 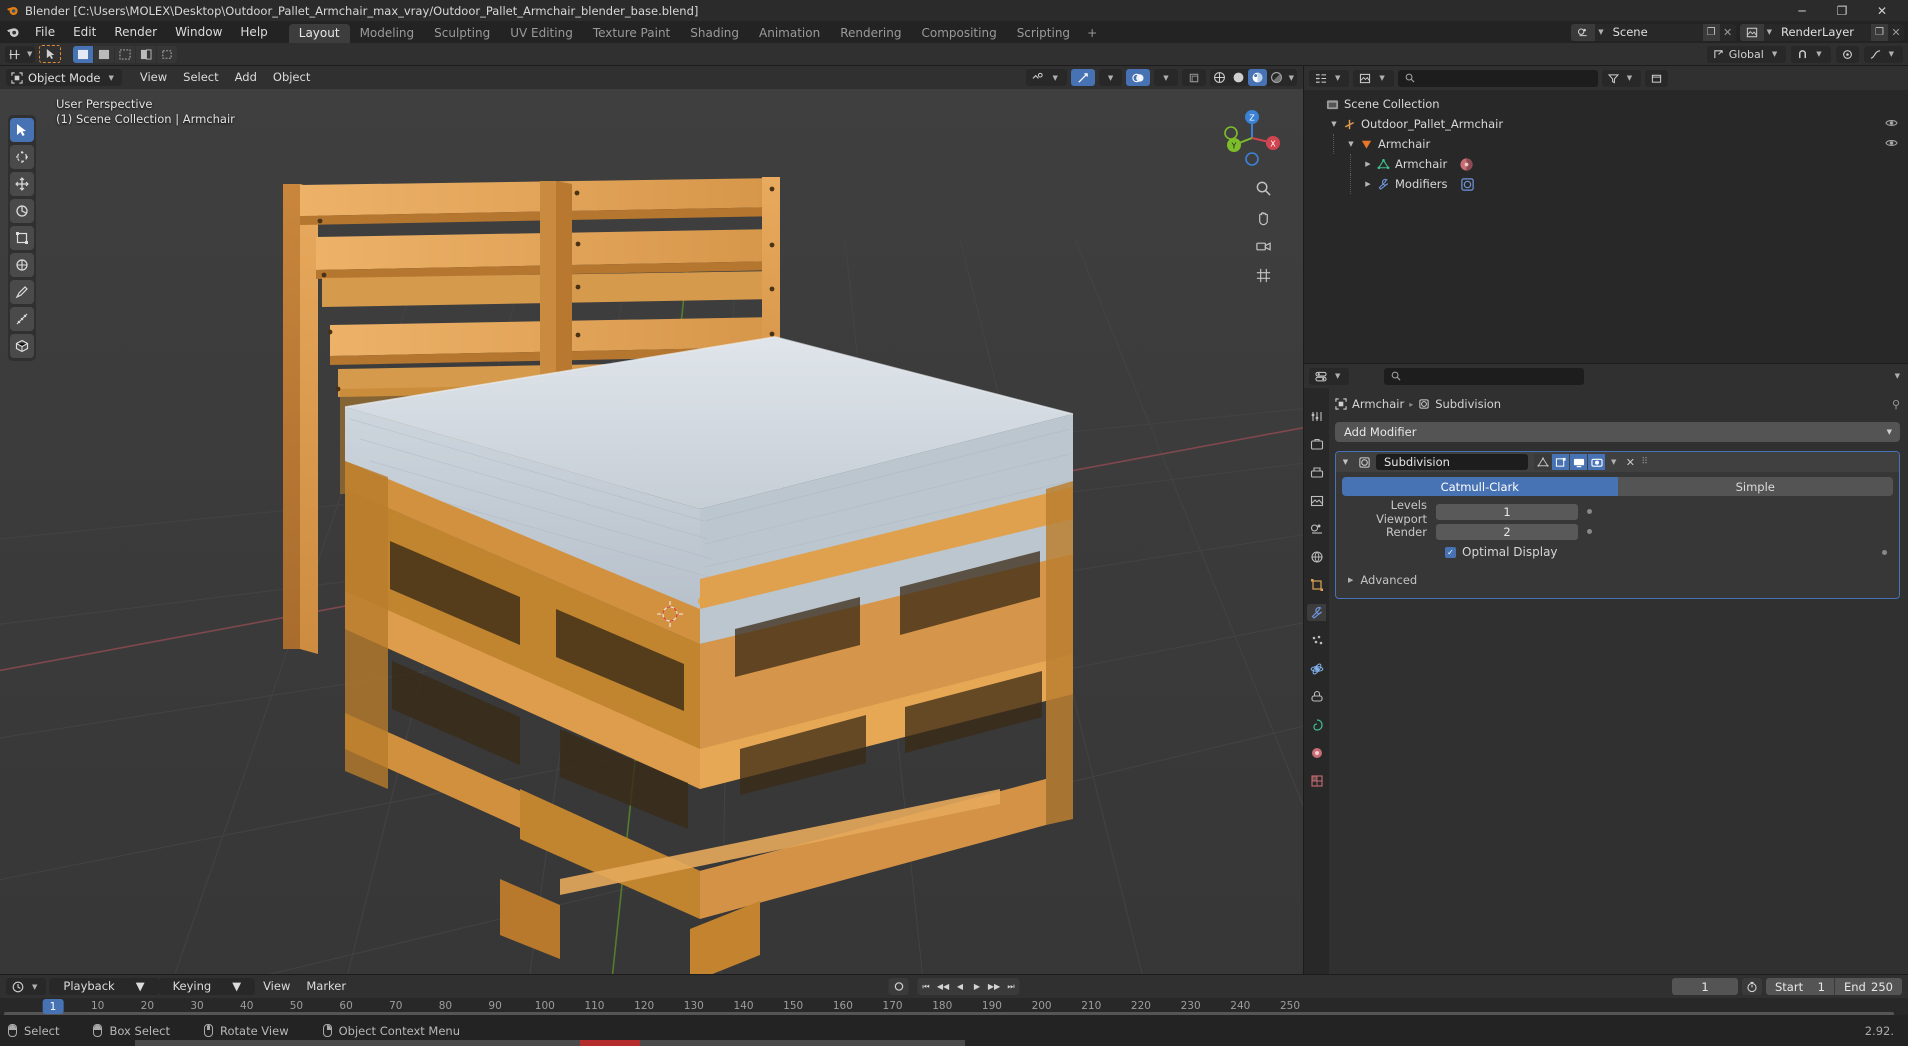 What do you see at coordinates (1889, 432) in the screenshot?
I see `add-modifier-chevron: ▼` at bounding box center [1889, 432].